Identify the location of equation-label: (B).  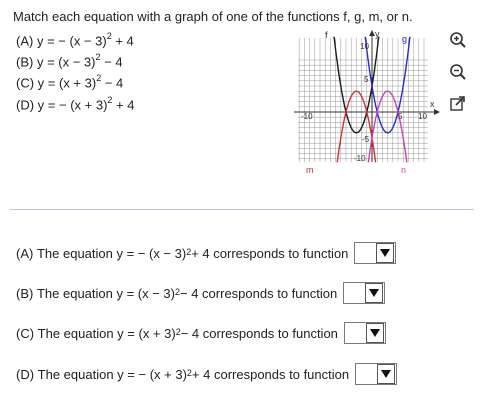
(25, 62).